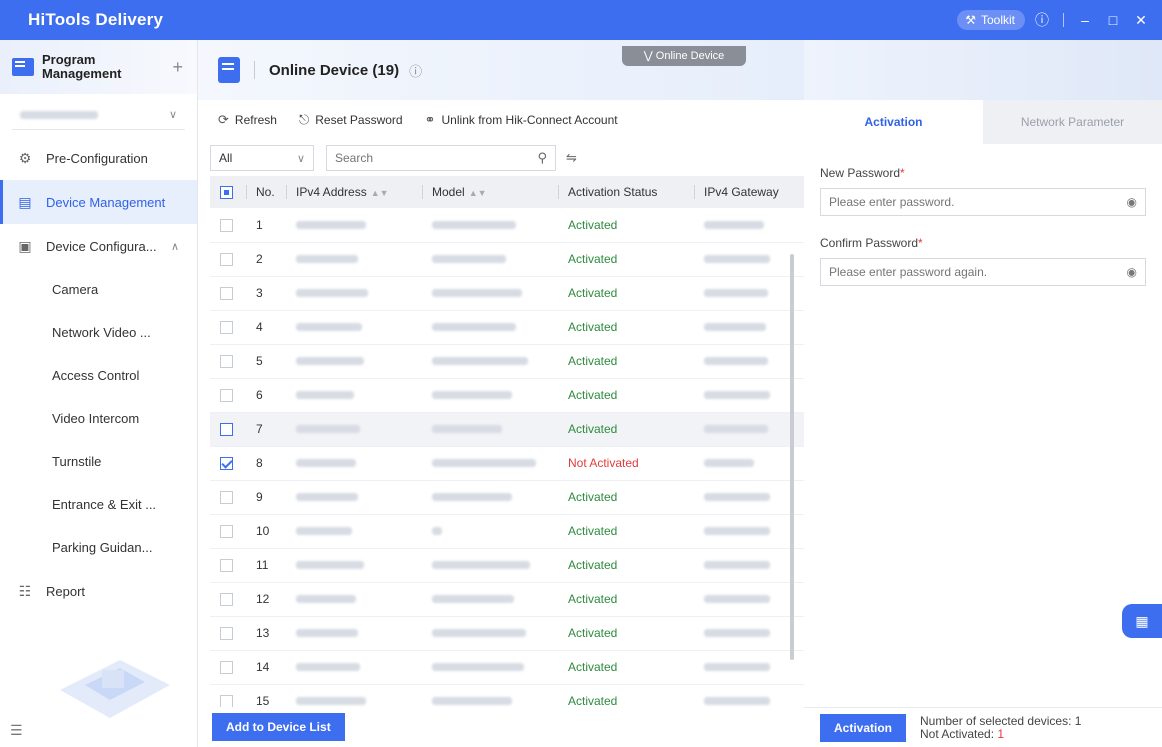 This screenshot has height=747, width=1162. What do you see at coordinates (98, 461) in the screenshot?
I see `nav-sub-turnstile: Turnstile` at bounding box center [98, 461].